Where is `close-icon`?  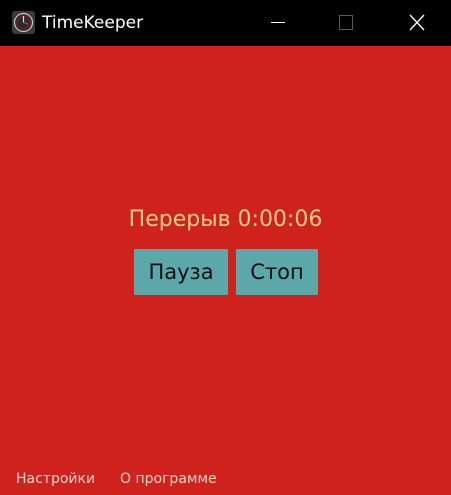 close-icon is located at coordinates (417, 22).